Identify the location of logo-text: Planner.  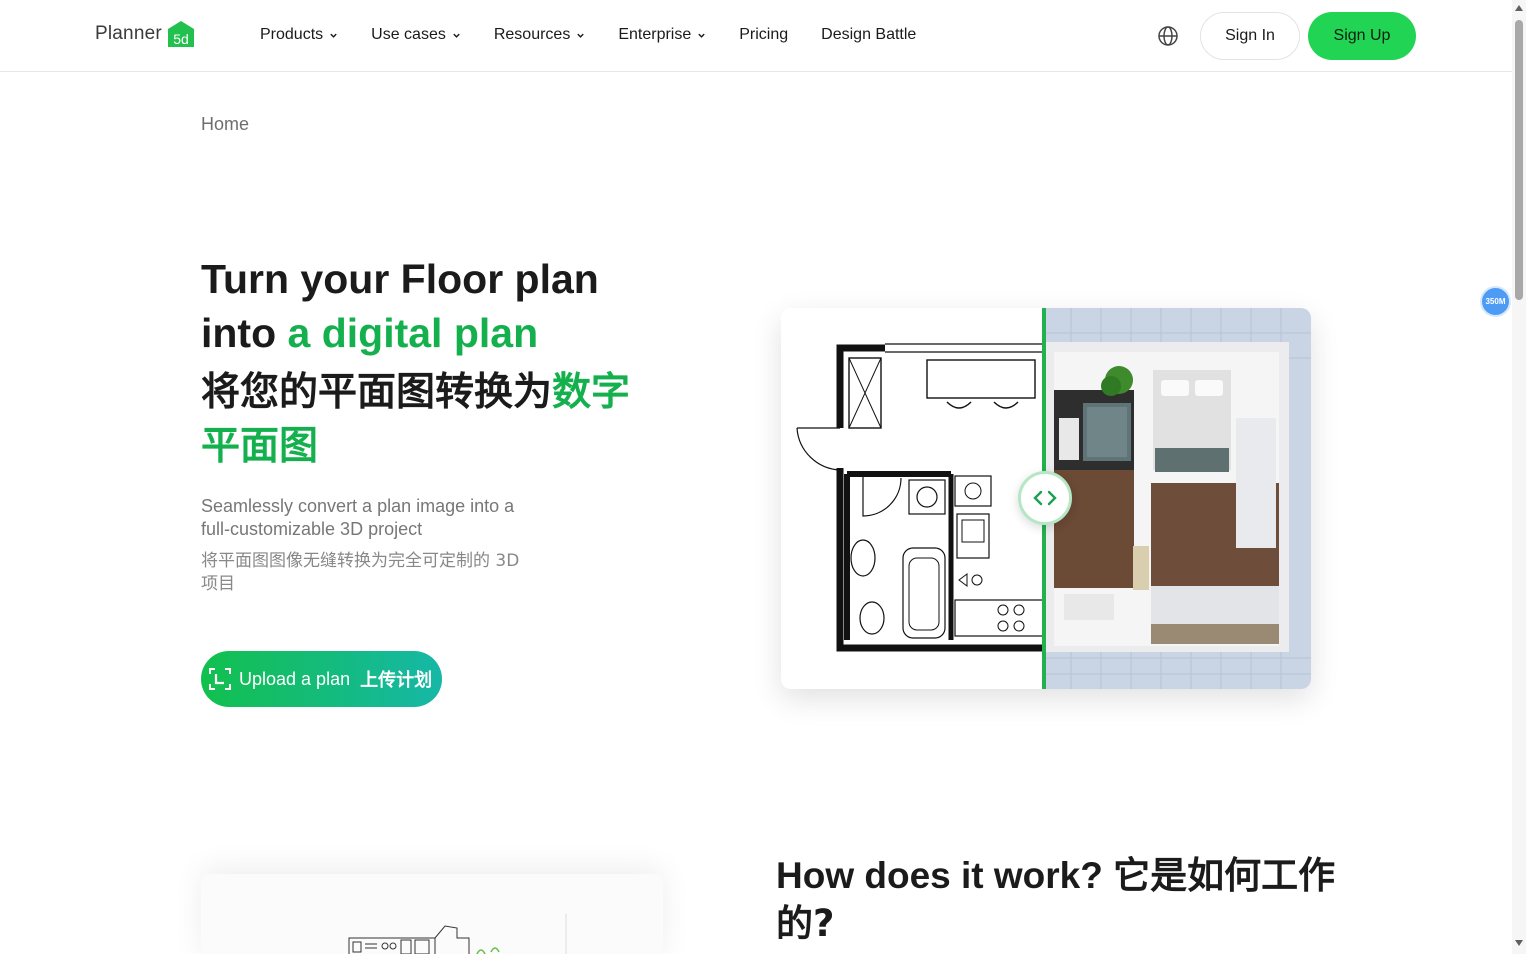
(128, 33).